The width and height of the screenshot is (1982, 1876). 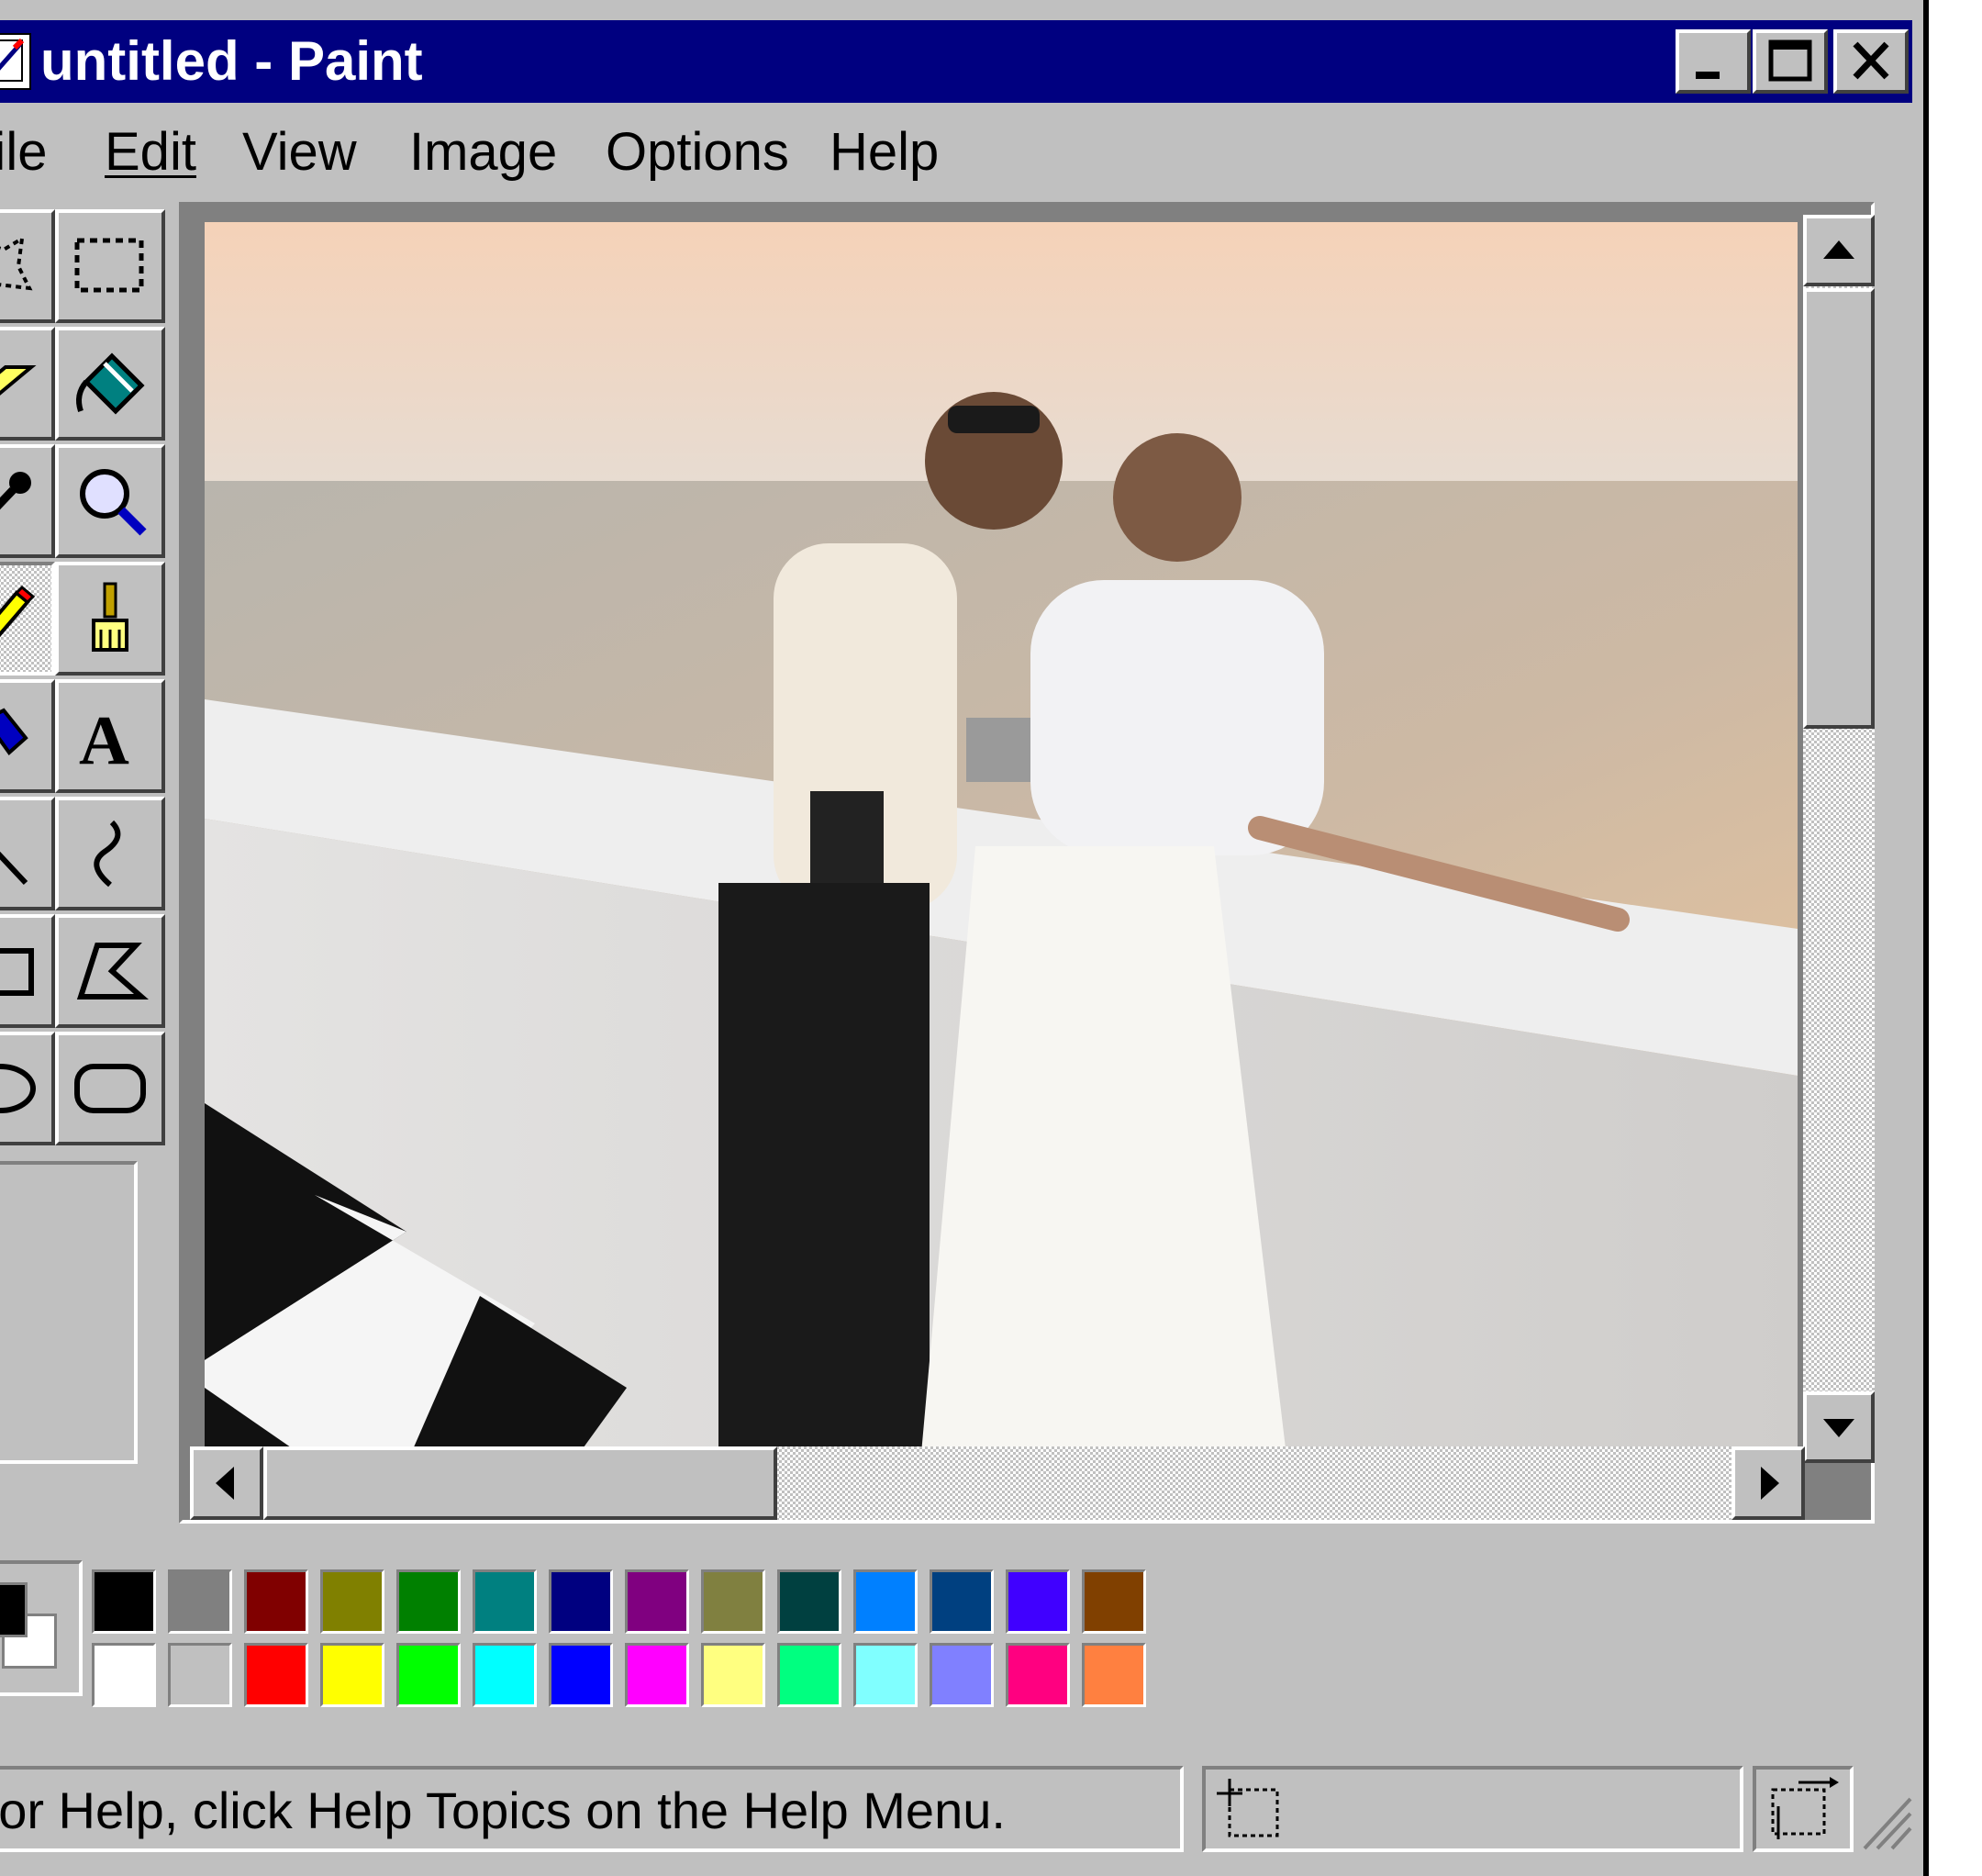 I want to click on brush-icon, so click(x=110, y=617).